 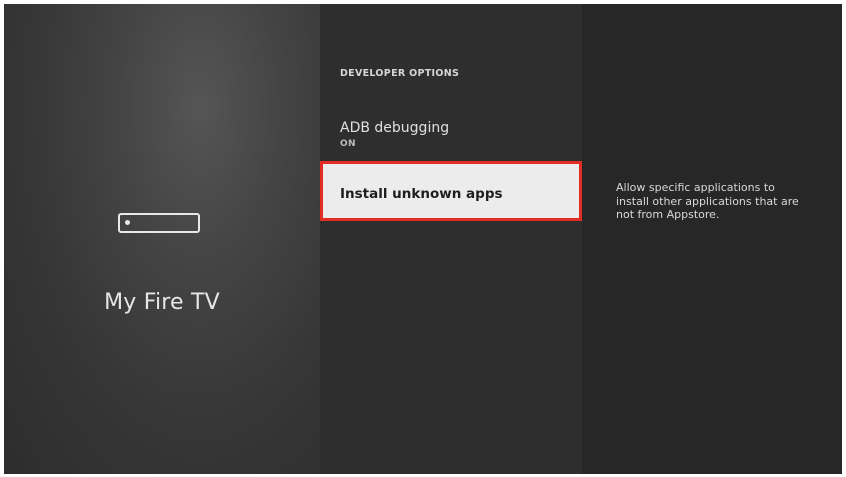 What do you see at coordinates (162, 302) in the screenshot?
I see `page-title: My Fire TV` at bounding box center [162, 302].